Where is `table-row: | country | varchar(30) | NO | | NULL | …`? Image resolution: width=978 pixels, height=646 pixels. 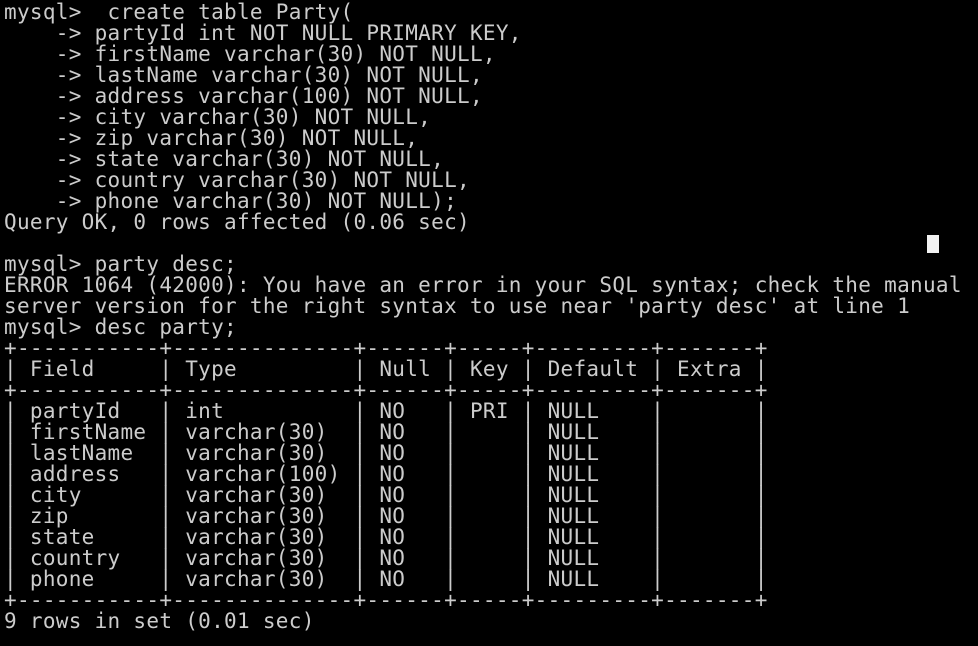
table-row: | country | varchar(30) | NO | | NULL | … is located at coordinates (386, 558).